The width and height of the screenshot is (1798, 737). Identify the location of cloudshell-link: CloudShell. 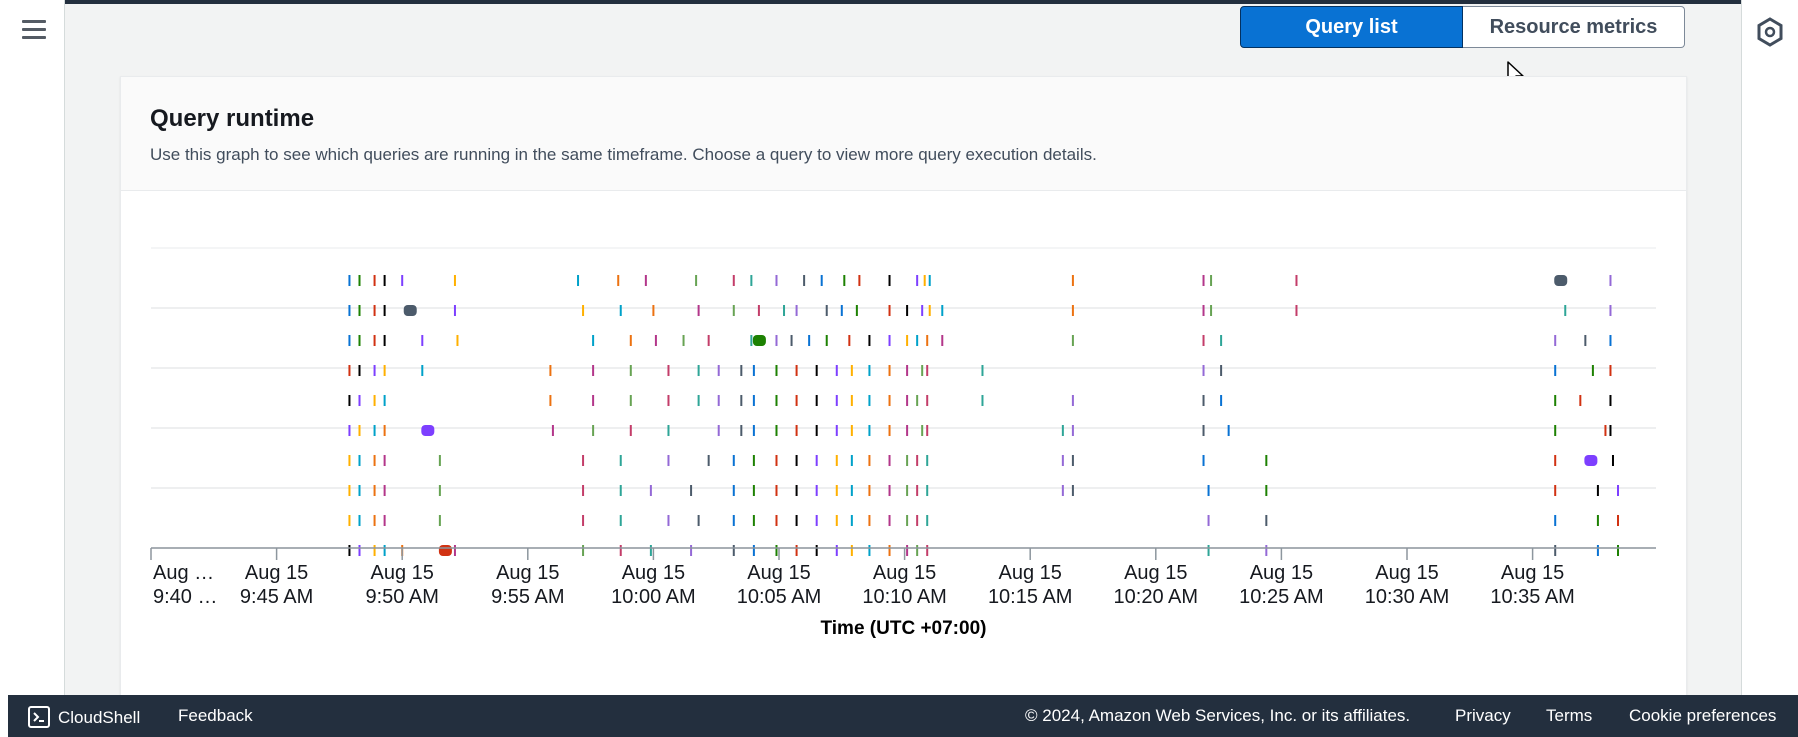
(84, 717).